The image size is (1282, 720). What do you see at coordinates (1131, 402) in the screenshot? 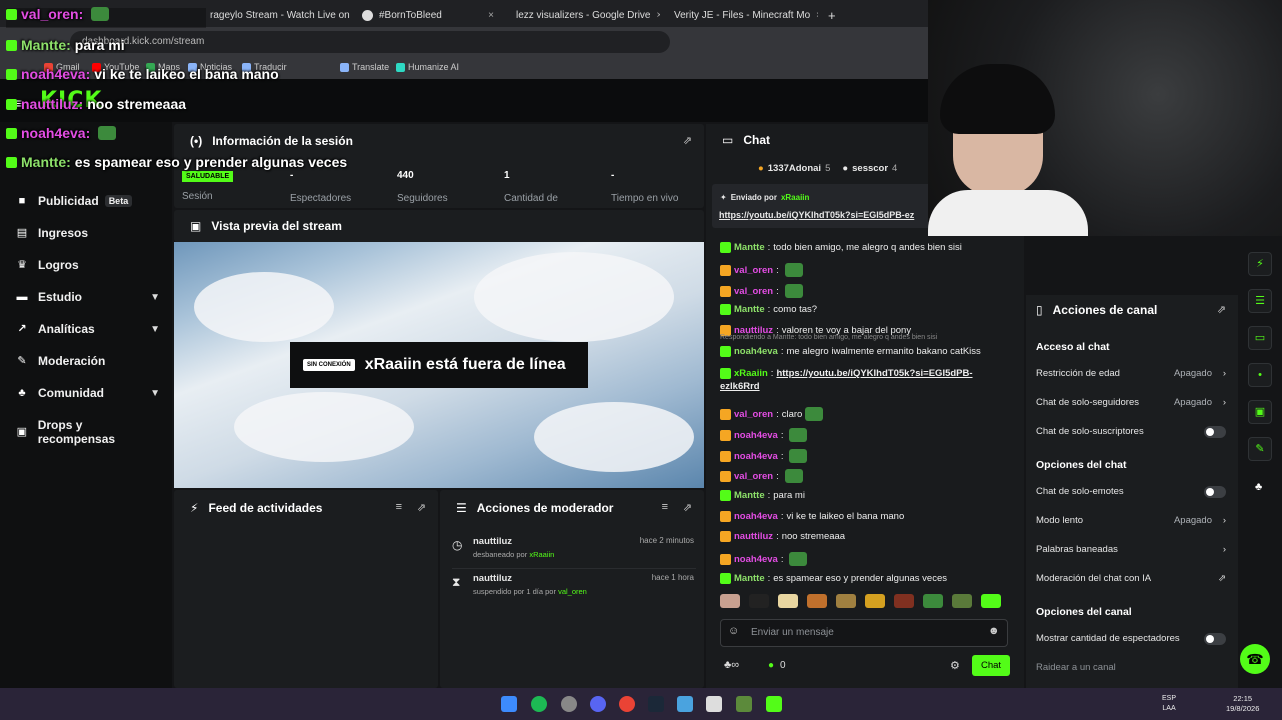
I see `channel-action-row: Chat de solo-seguidores Apagado ›` at bounding box center [1131, 402].